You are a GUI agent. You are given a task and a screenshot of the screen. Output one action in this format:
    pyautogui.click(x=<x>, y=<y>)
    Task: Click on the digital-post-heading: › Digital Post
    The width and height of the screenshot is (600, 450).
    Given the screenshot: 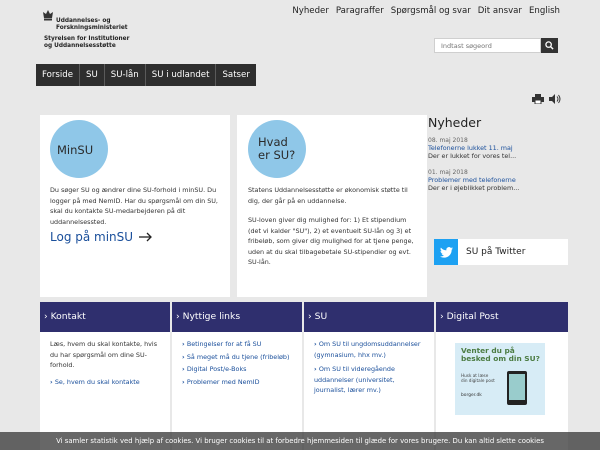 What is the action you would take?
    pyautogui.click(x=502, y=317)
    